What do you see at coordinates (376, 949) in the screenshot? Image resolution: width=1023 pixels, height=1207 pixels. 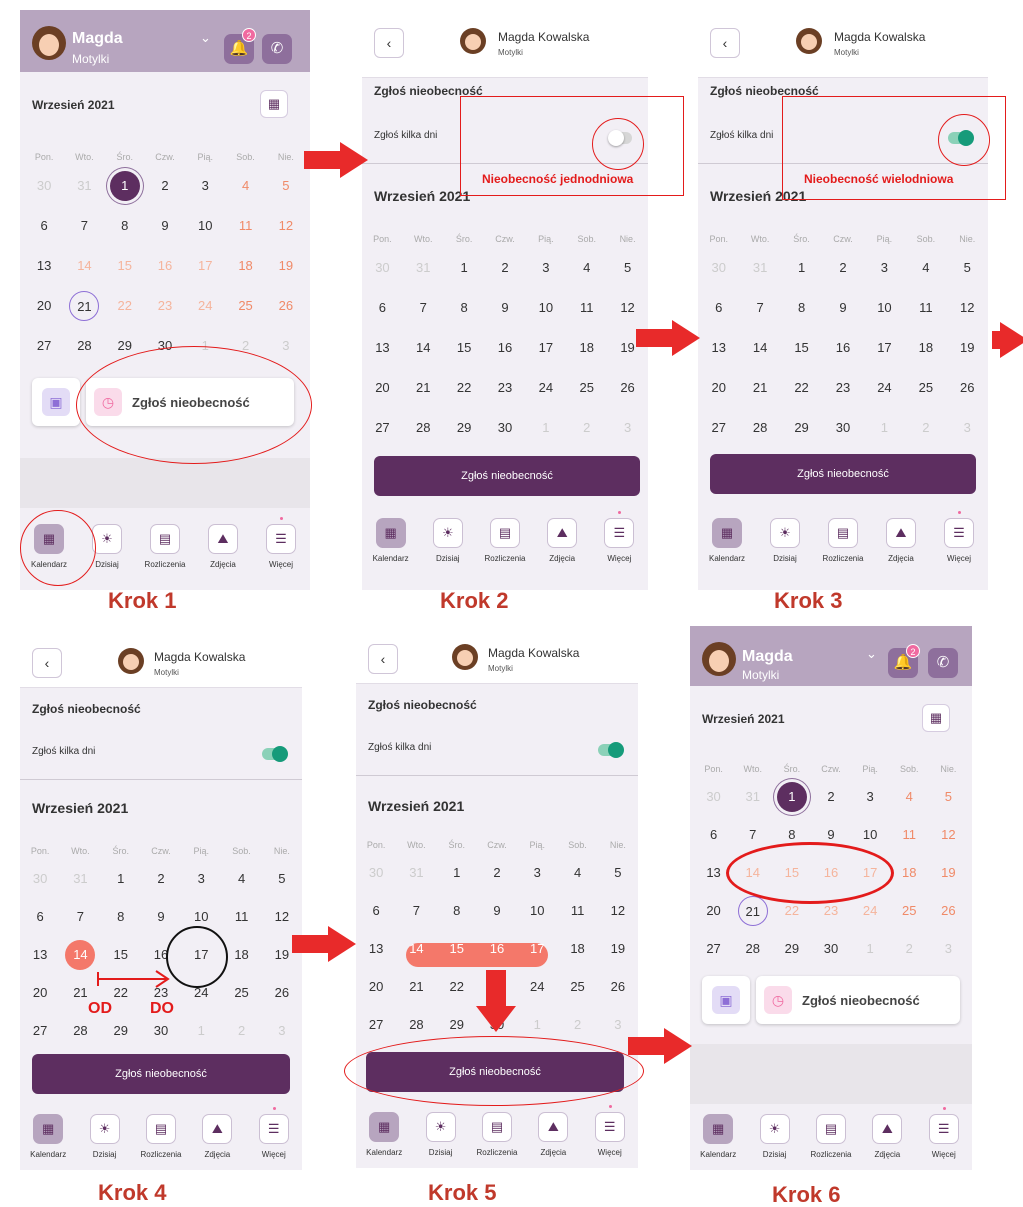 I see `calendar-day: 13` at bounding box center [376, 949].